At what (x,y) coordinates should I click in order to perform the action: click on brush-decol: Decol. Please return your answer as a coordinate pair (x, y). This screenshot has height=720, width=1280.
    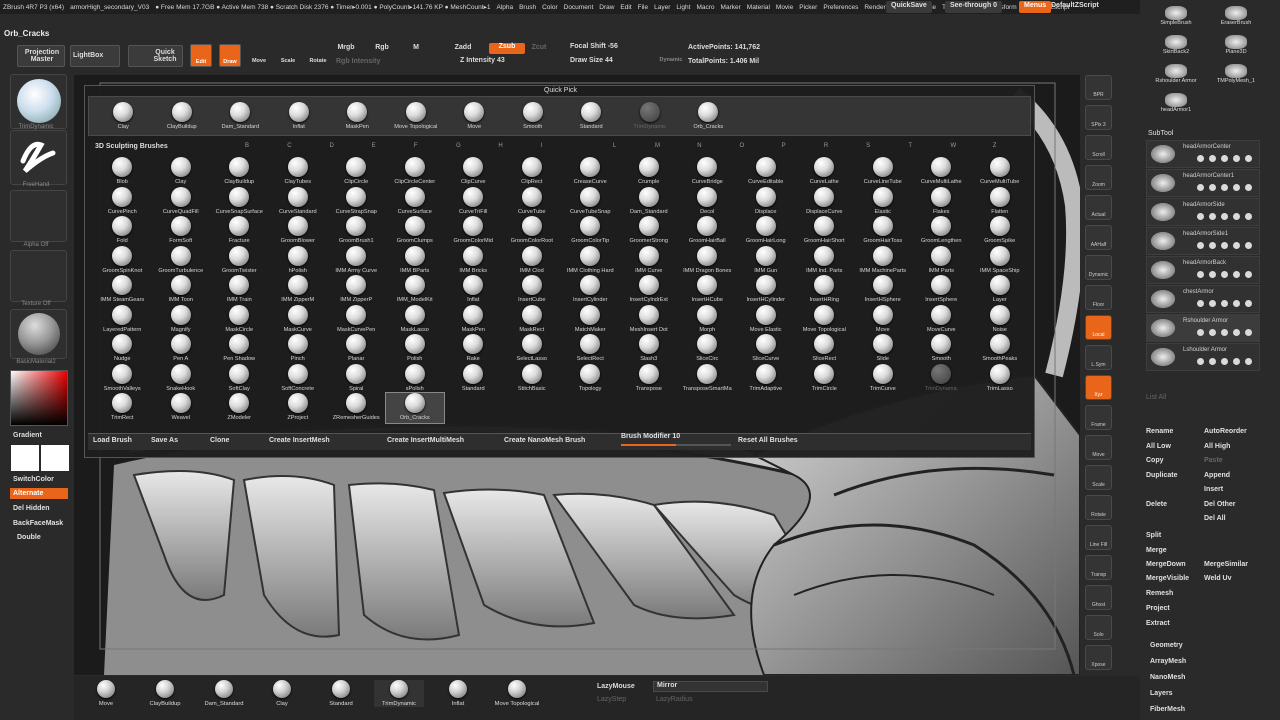
    Looking at the image, I should click on (707, 201).